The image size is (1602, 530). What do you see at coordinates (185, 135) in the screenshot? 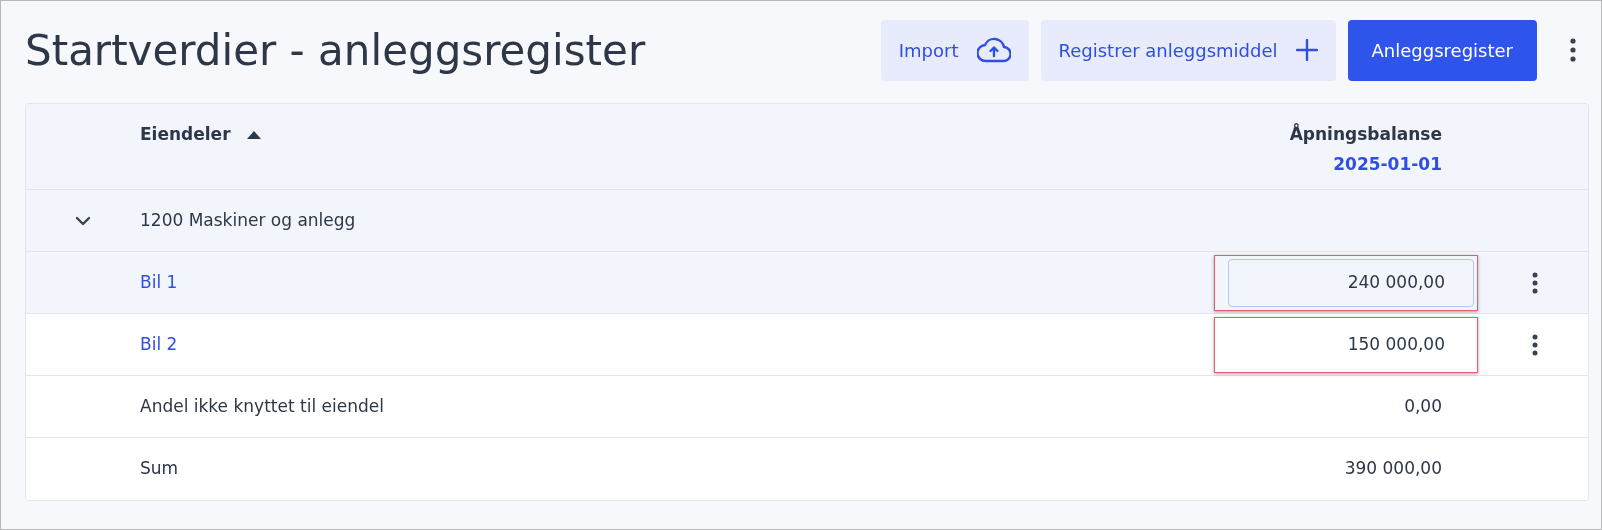
I see `column-header: Eiendeler` at bounding box center [185, 135].